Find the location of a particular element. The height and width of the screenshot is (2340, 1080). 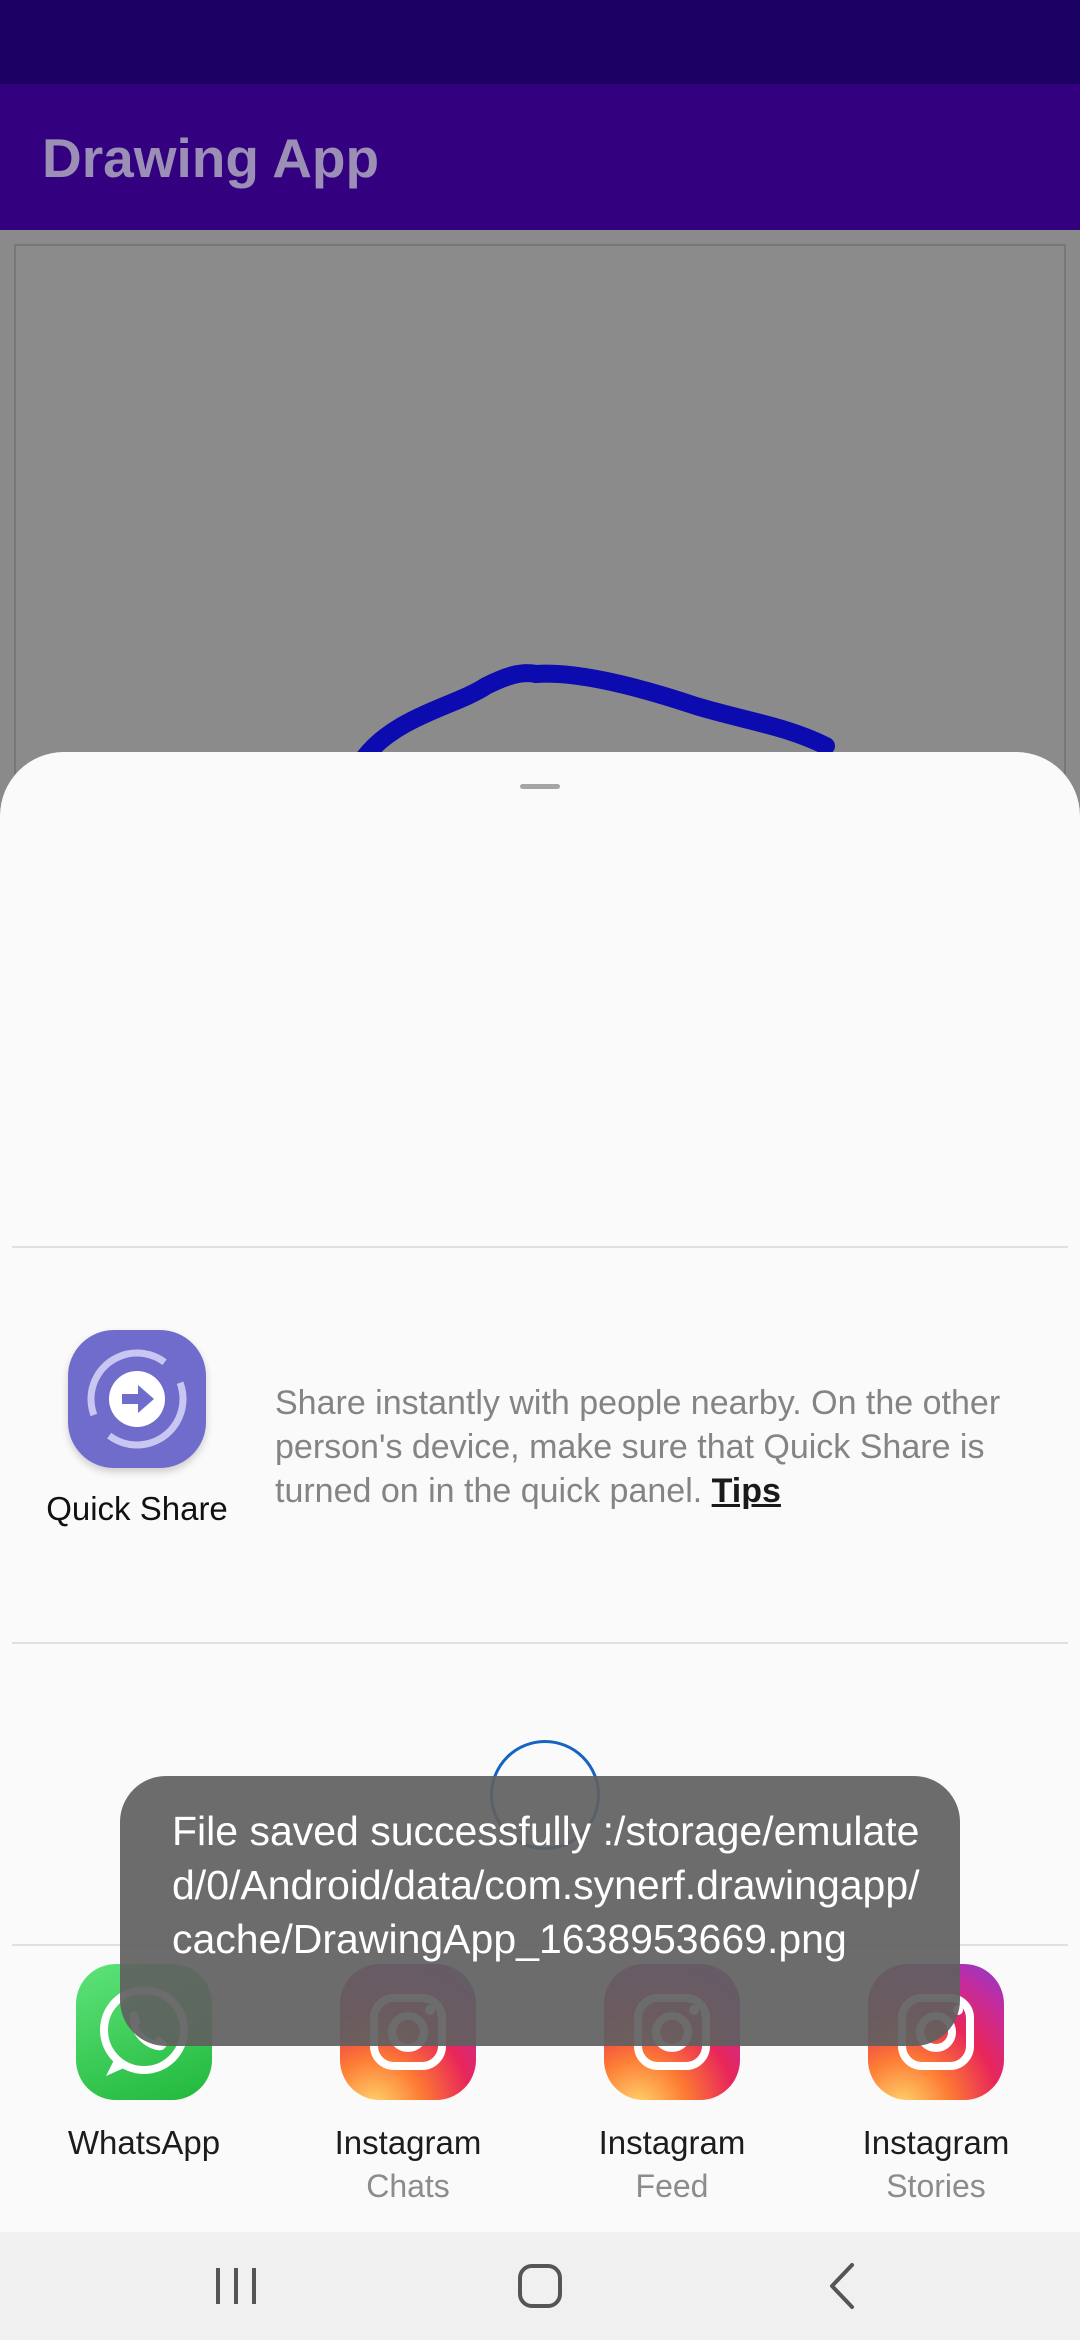

quick-share-icon is located at coordinates (137, 1399).